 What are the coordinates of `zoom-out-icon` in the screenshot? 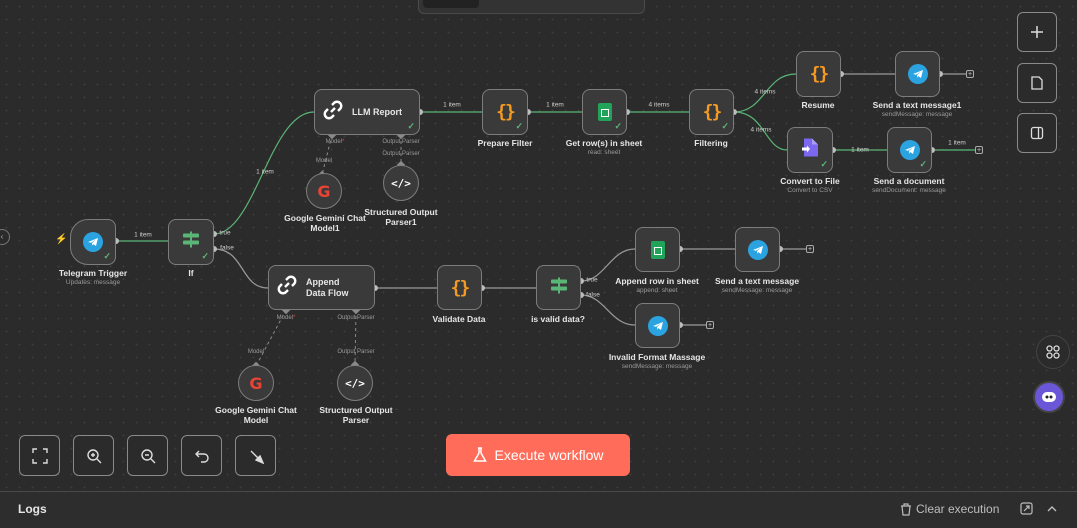 It's located at (147, 455).